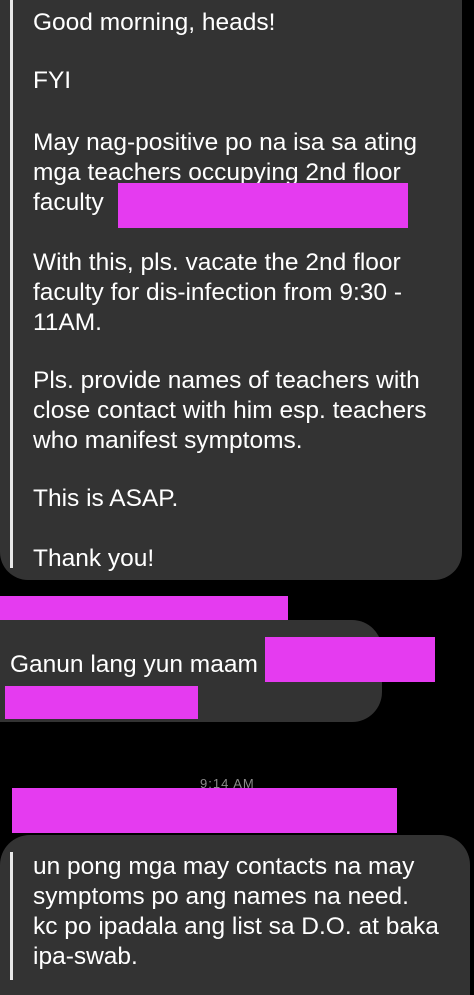 This screenshot has height=995, width=474. I want to click on message-line: Thank you!, so click(94, 558).